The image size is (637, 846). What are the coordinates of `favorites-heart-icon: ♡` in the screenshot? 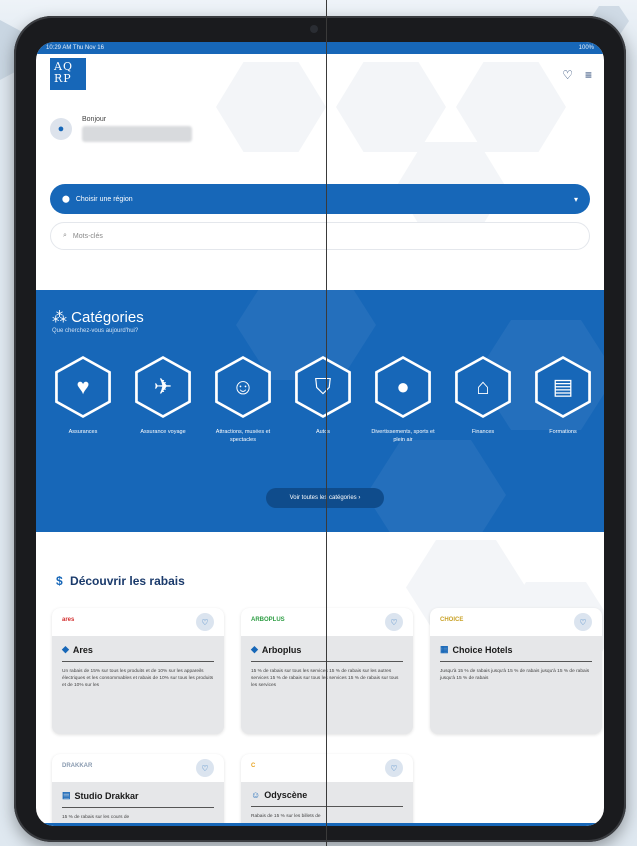 It's located at (567, 75).